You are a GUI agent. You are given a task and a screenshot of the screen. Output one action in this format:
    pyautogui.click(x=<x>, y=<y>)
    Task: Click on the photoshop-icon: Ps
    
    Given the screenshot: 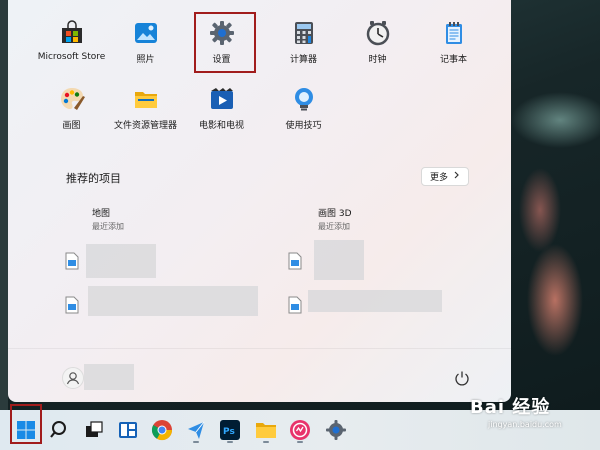 What is the action you would take?
    pyautogui.click(x=230, y=430)
    